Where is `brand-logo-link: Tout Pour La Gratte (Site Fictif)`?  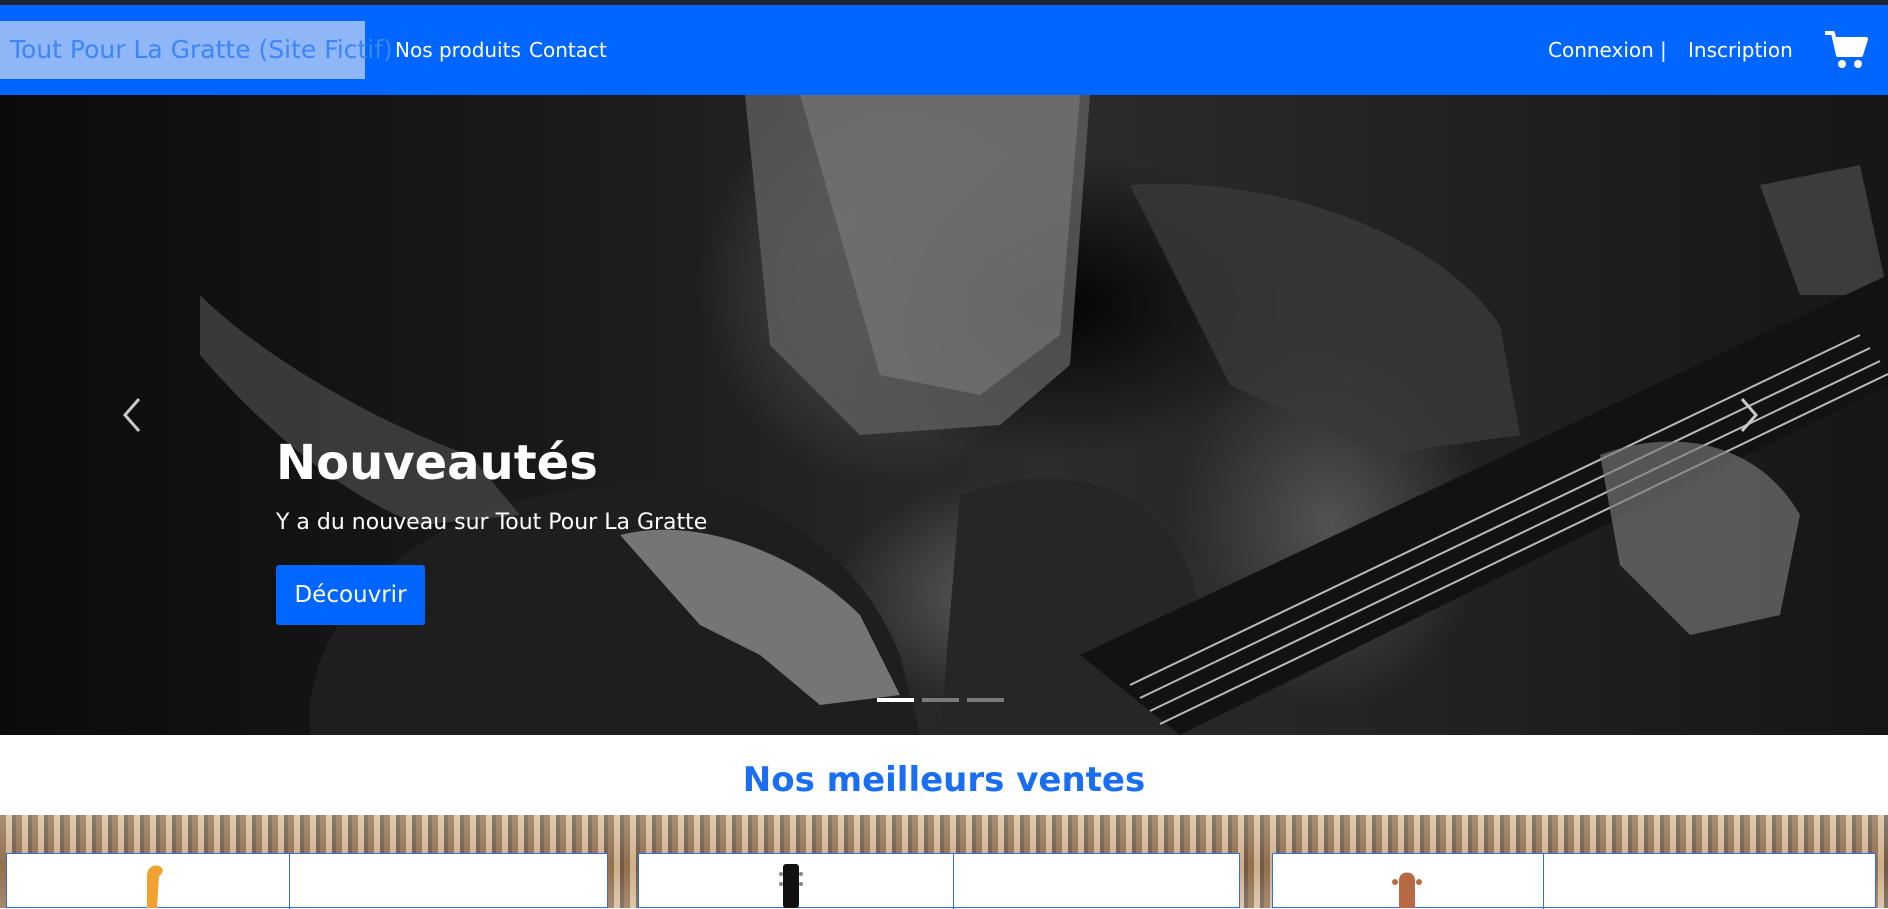 brand-logo-link: Tout Pour La Gratte (Site Fictif) is located at coordinates (196, 50).